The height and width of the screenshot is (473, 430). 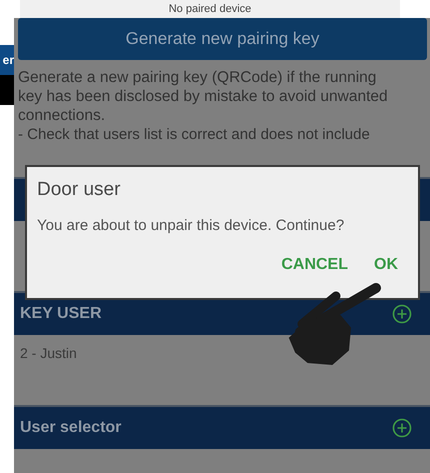 I want to click on user-item: 2 - Justin, so click(x=48, y=353).